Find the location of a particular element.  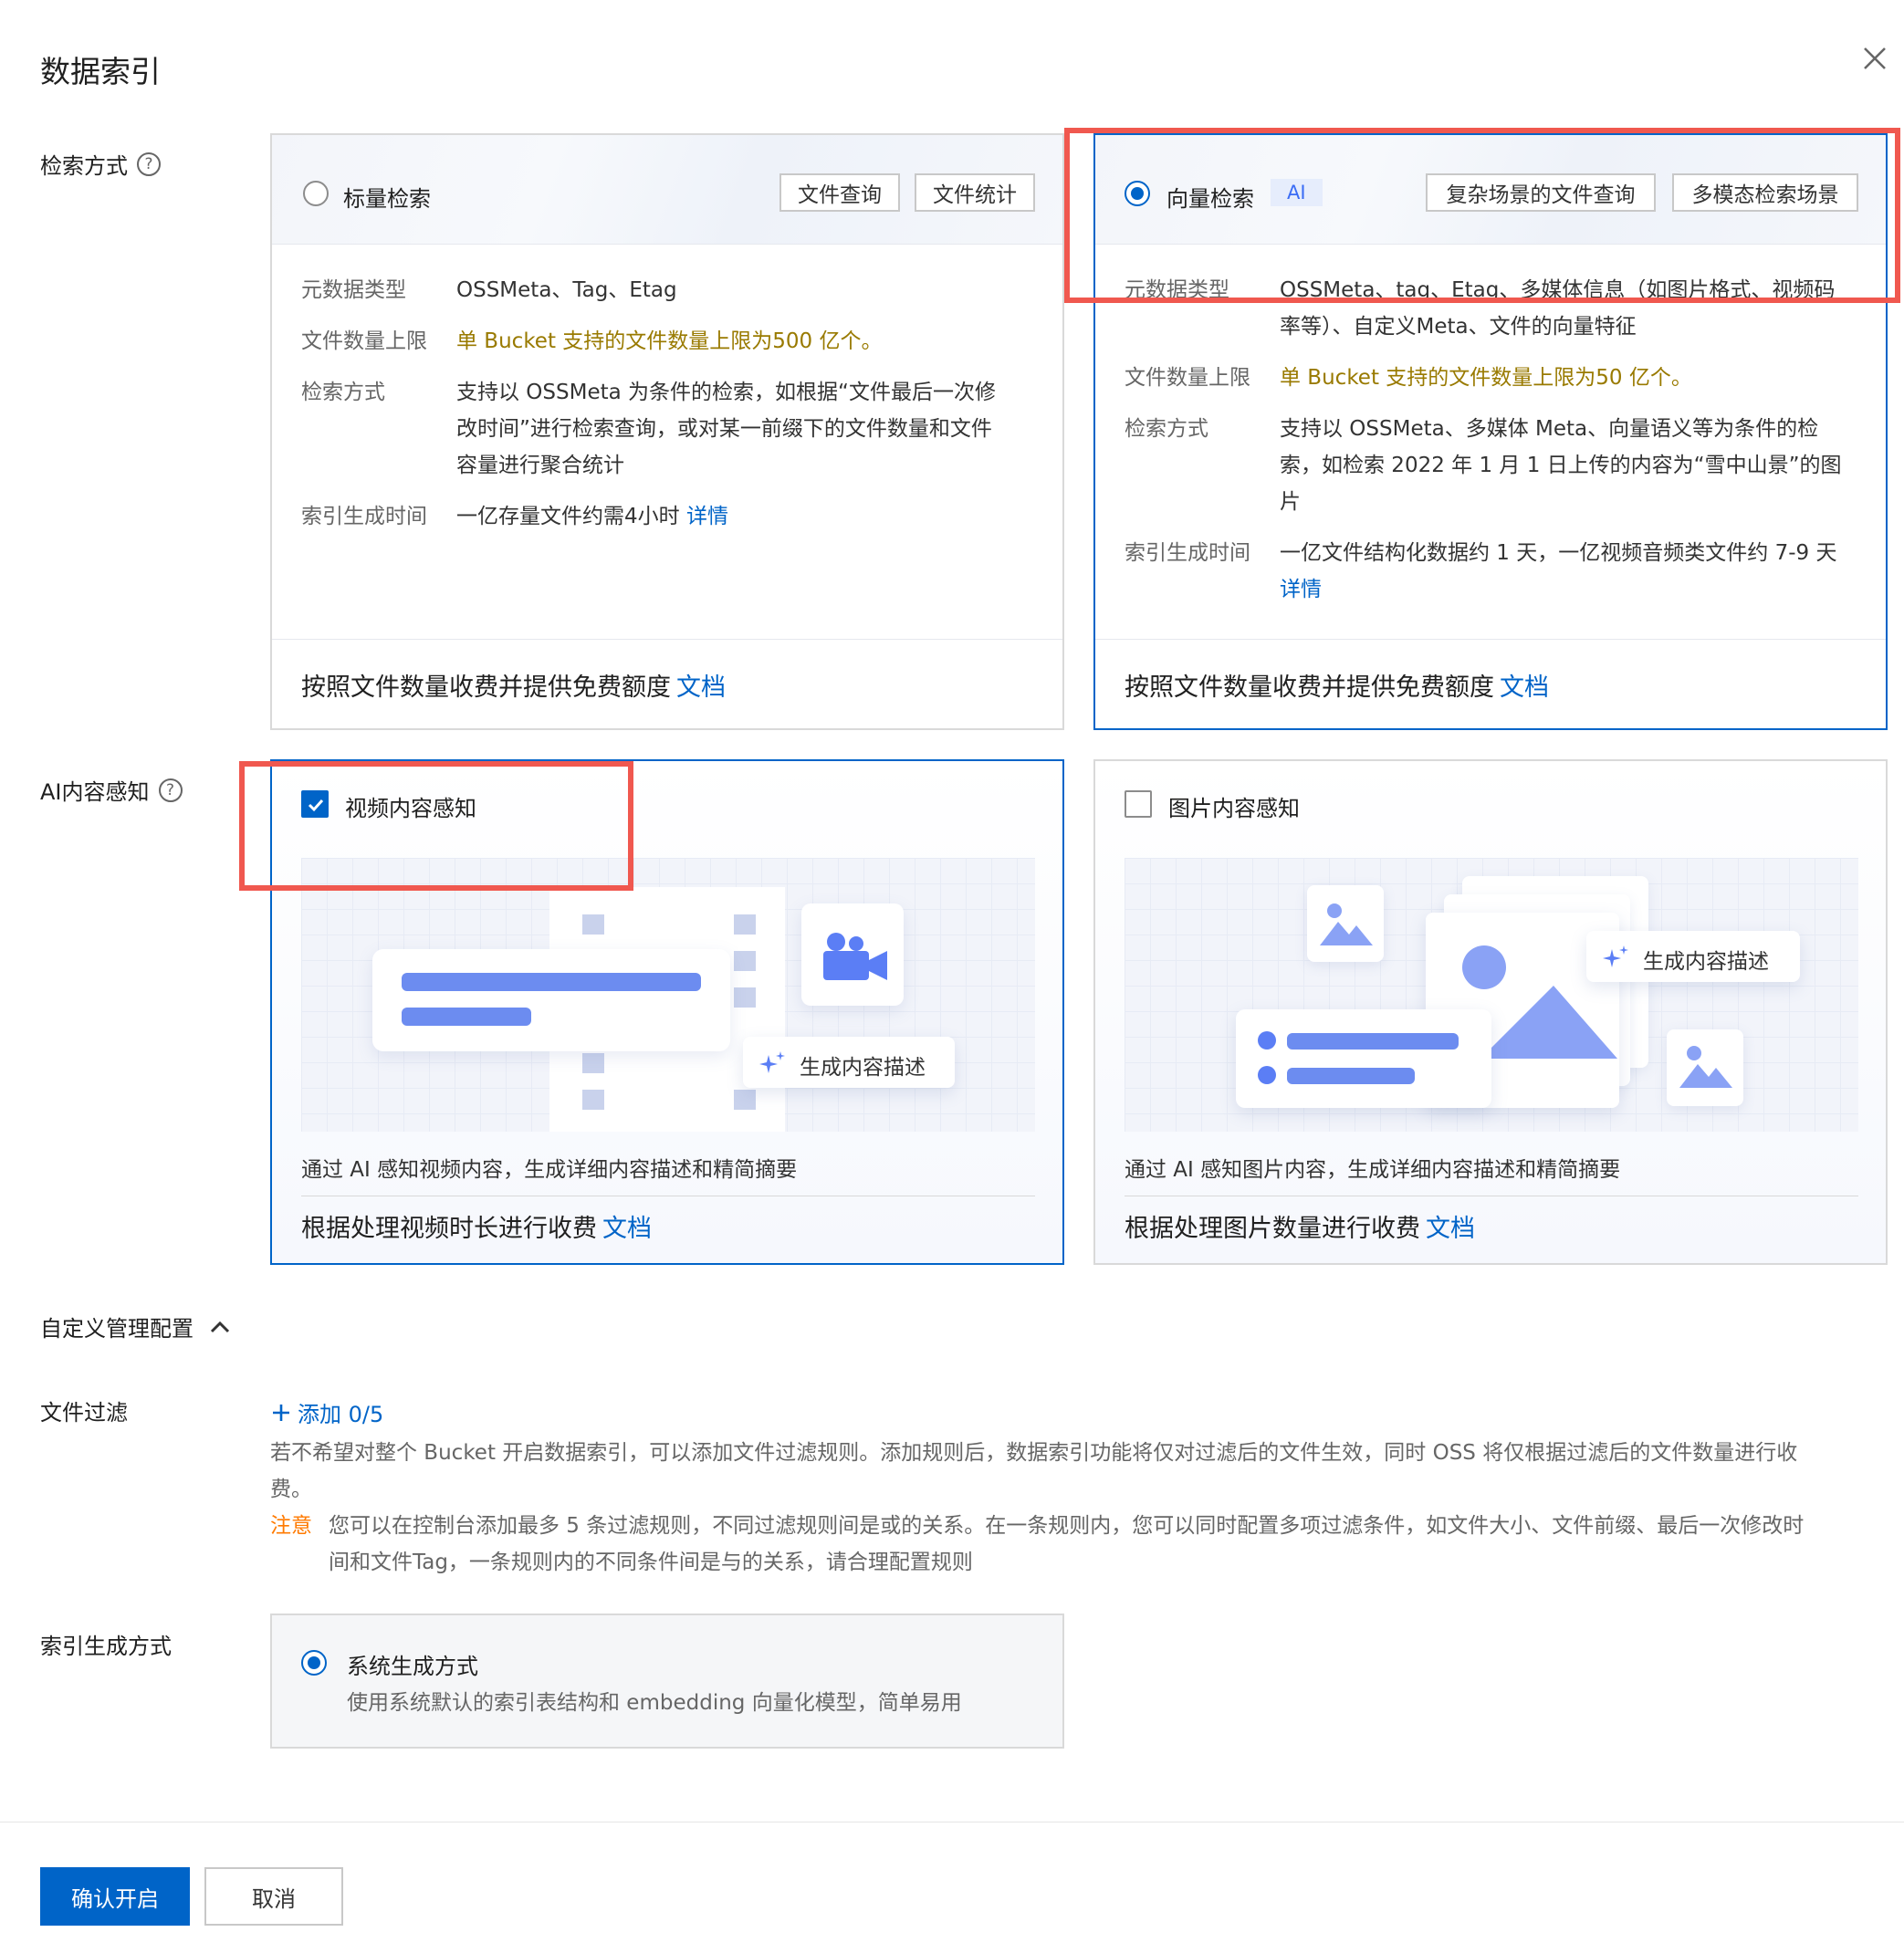

detail-value: OSSMeta、Tag、Etag is located at coordinates (566, 290).